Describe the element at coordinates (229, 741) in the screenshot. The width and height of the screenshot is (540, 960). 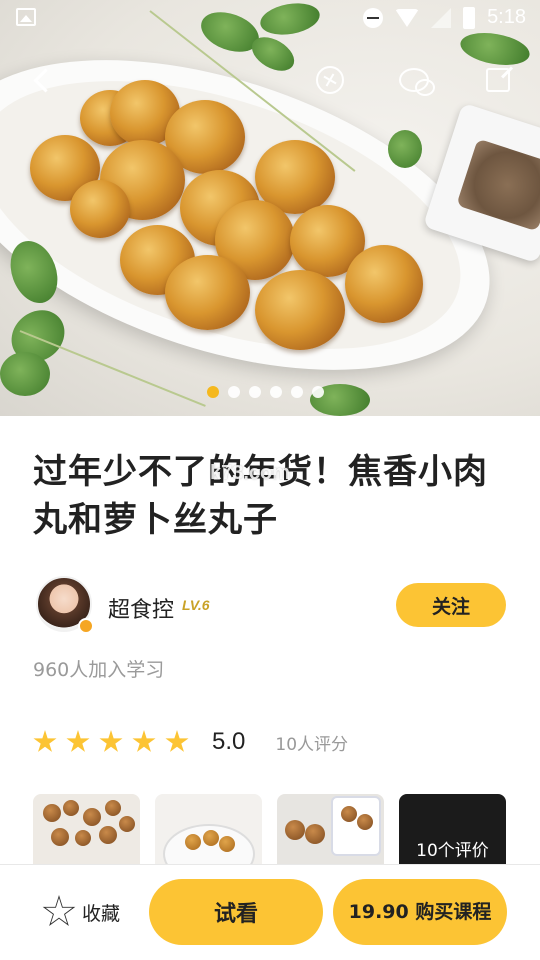
I see `rating-score: 5.0` at that location.